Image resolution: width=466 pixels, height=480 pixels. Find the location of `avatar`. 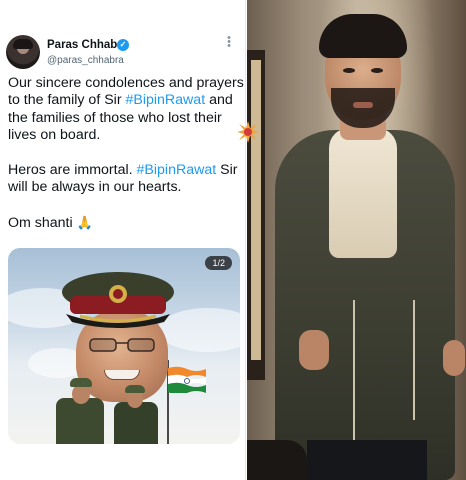

avatar is located at coordinates (23, 52).